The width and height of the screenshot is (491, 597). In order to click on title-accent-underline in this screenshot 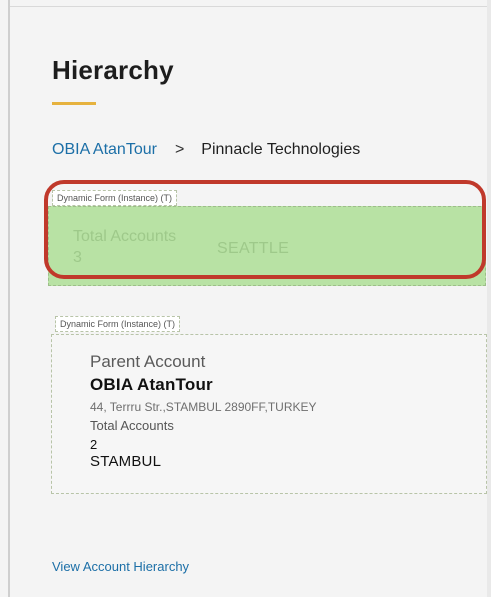, I will do `click(74, 103)`.